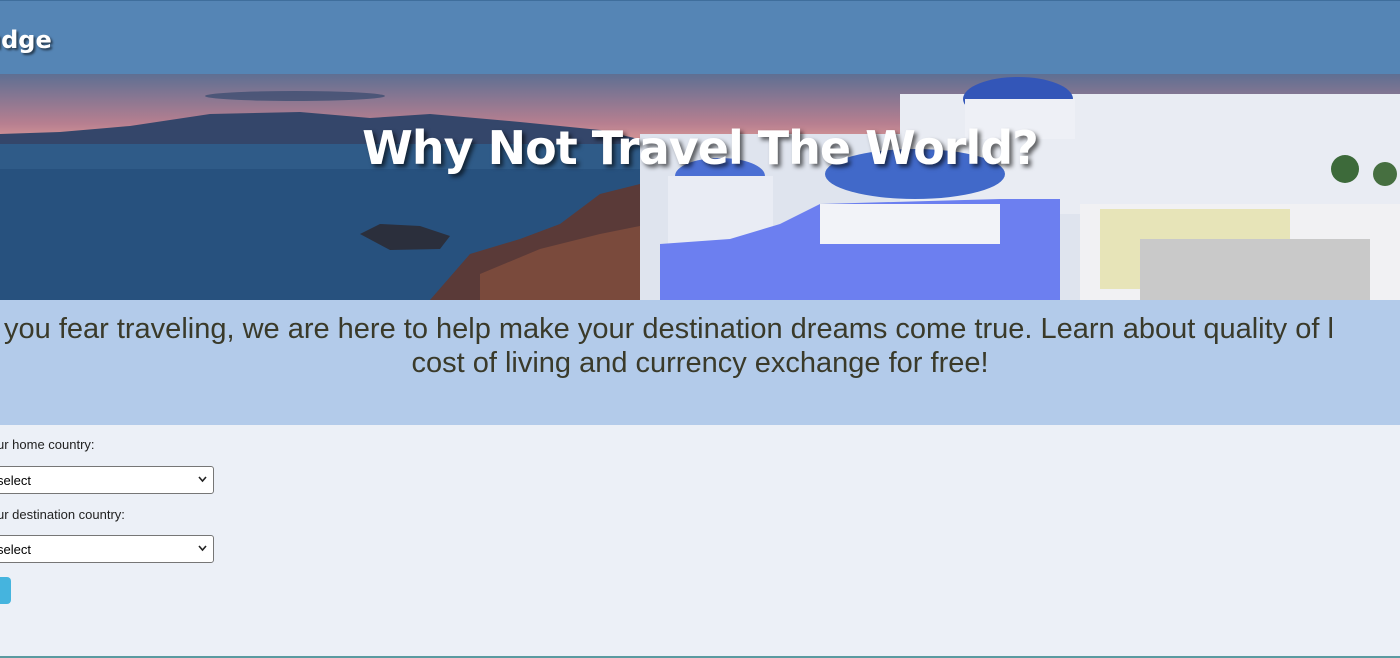 Image resolution: width=1400 pixels, height=658 pixels. What do you see at coordinates (700, 148) in the screenshot?
I see `hero-title: Why Not Travel The World?` at bounding box center [700, 148].